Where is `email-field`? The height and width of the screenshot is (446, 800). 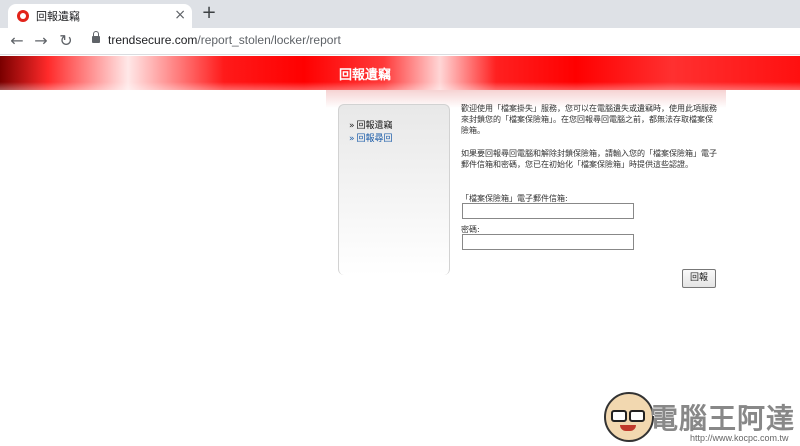 email-field is located at coordinates (548, 211).